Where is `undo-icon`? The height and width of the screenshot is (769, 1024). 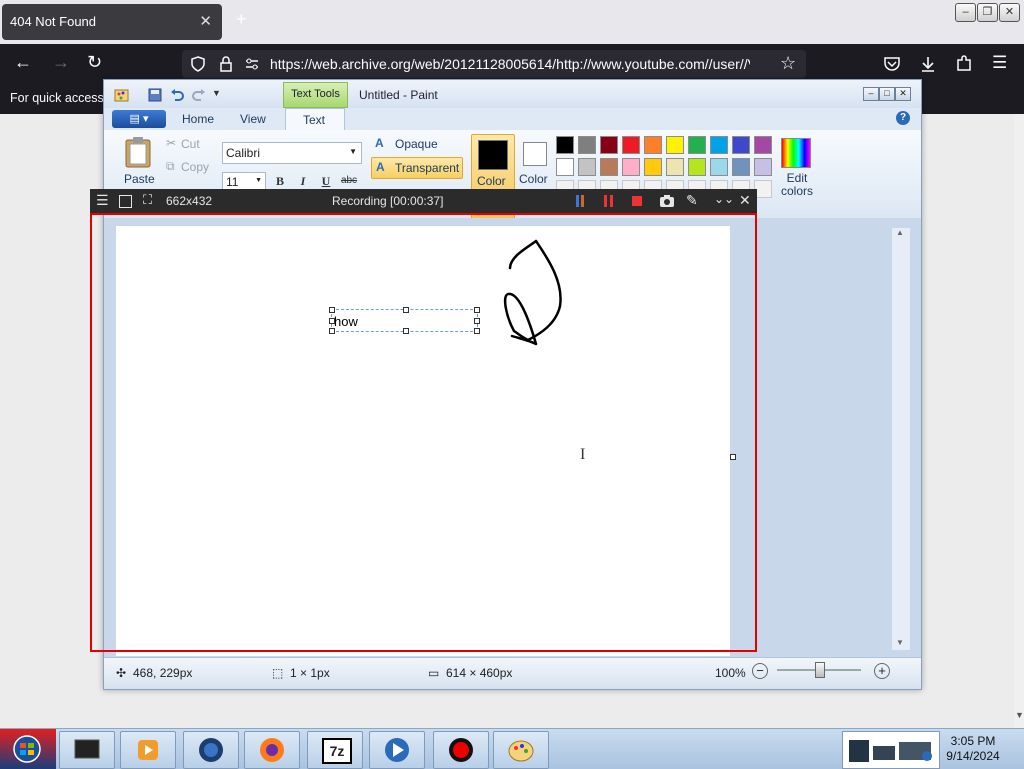 undo-icon is located at coordinates (177, 95).